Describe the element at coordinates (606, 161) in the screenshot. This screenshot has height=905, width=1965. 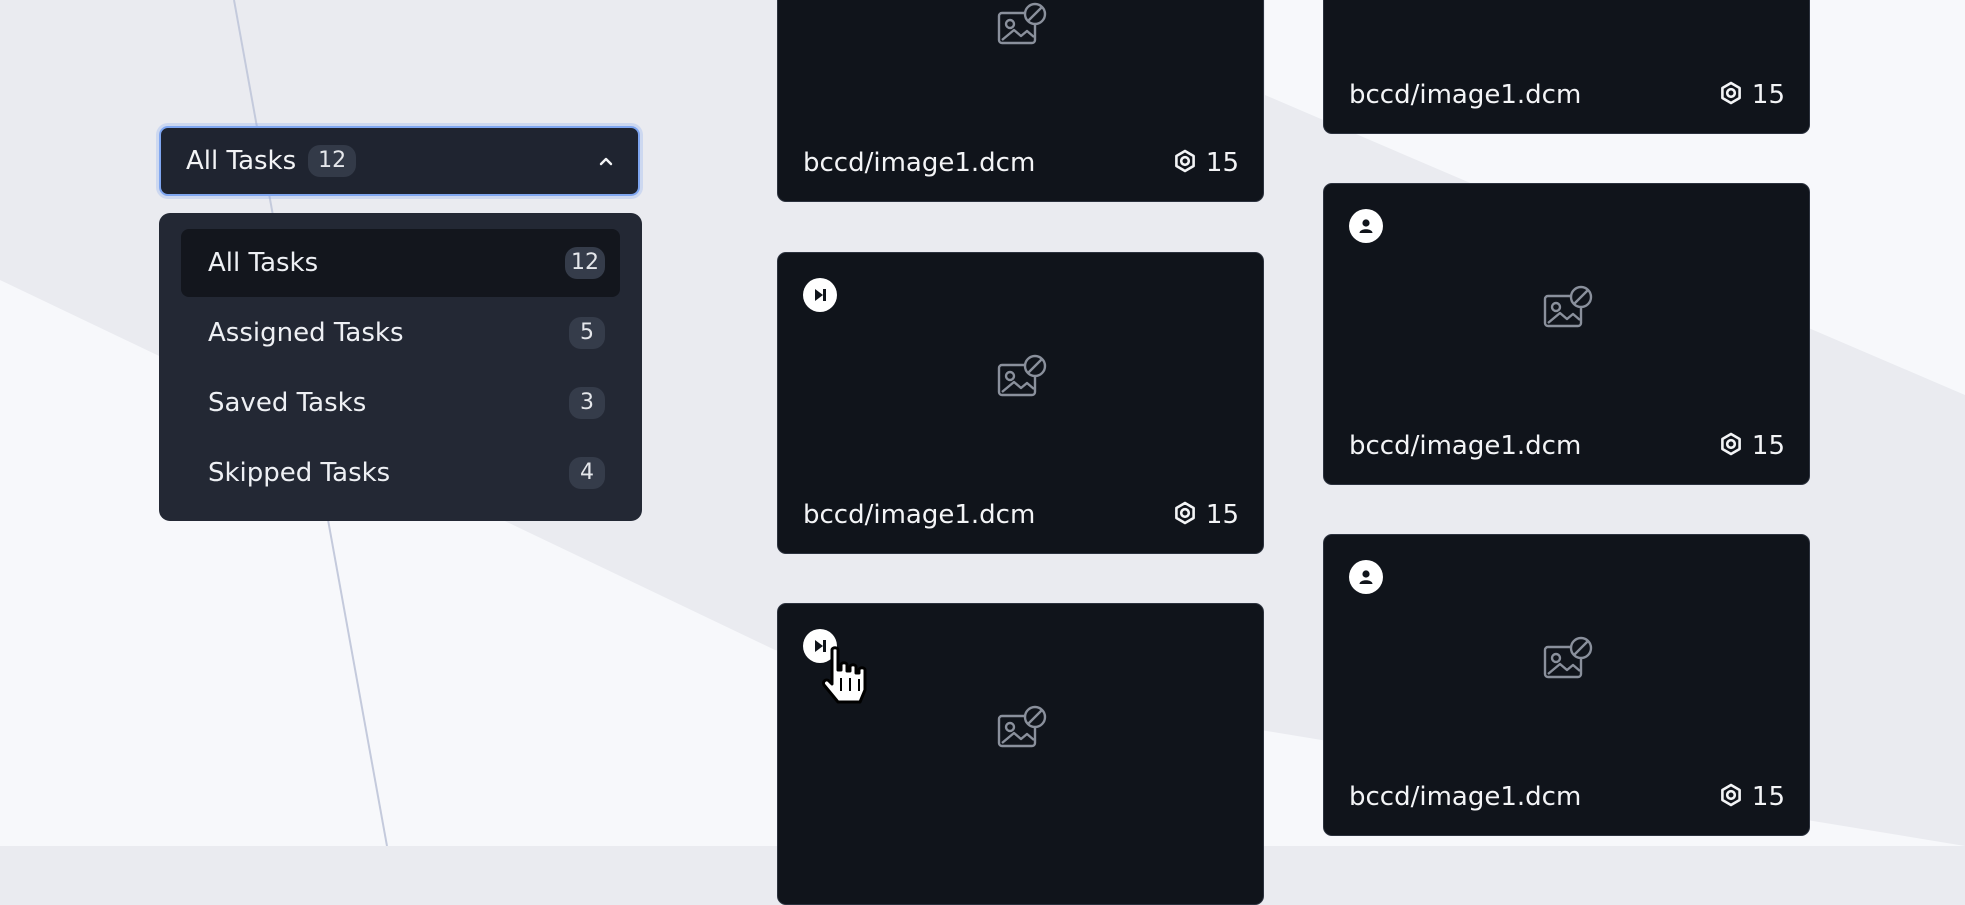
I see `chevron-up-icon` at that location.